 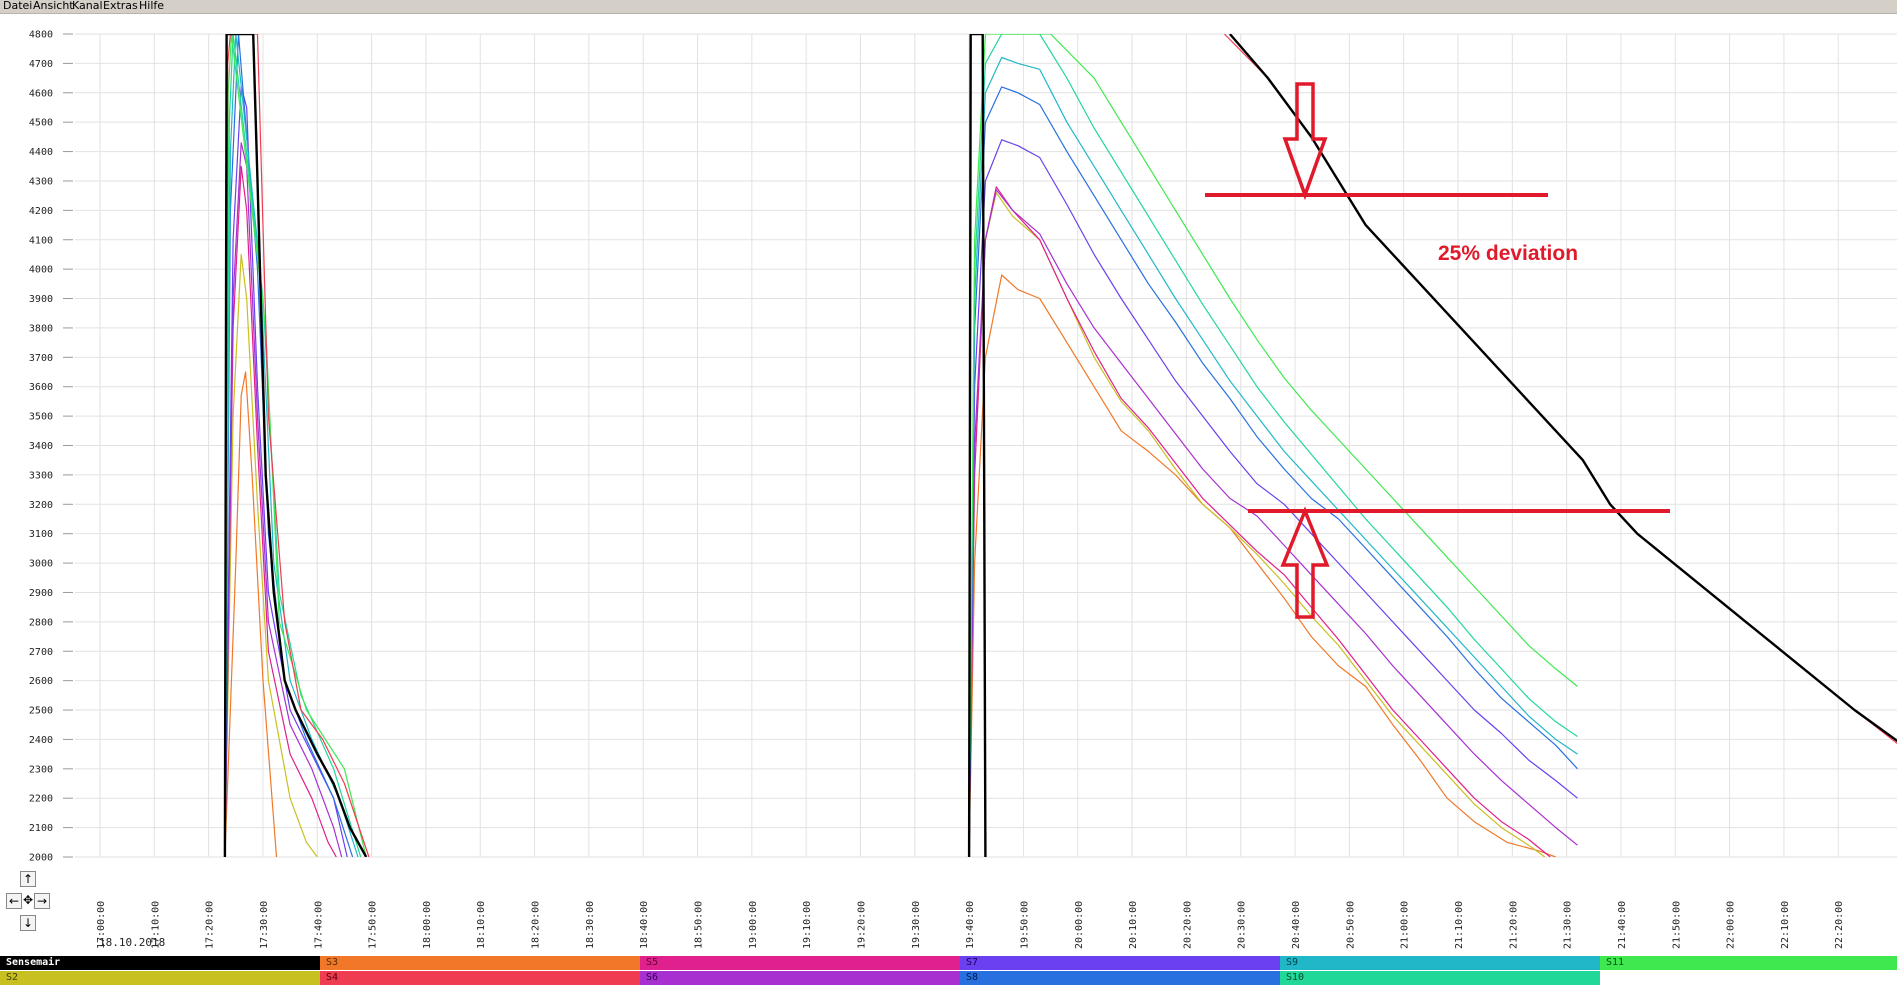 What do you see at coordinates (41, 35) in the screenshot?
I see `y-tick-label: 4800` at bounding box center [41, 35].